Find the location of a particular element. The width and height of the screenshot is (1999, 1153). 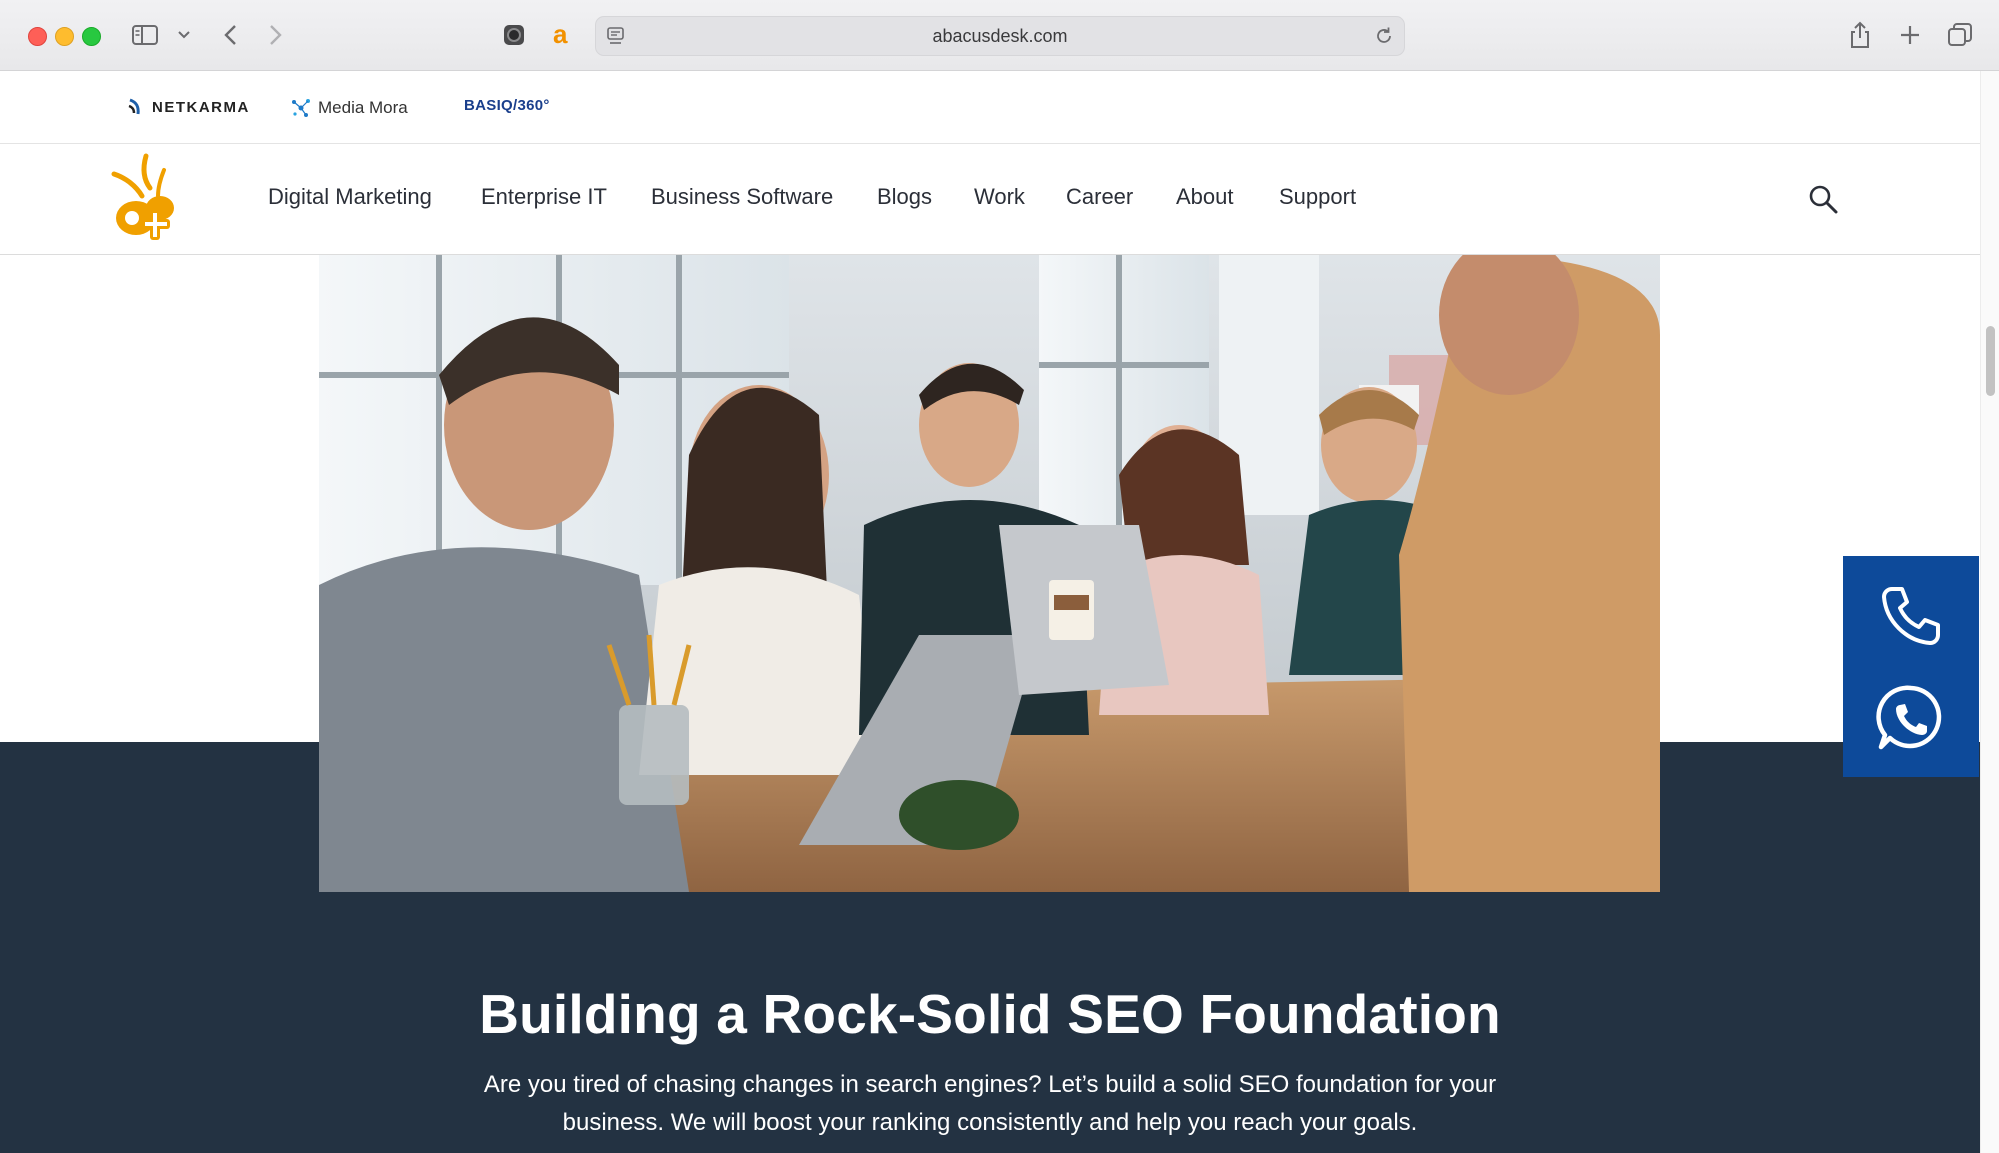

url-text: abacusdesk.com is located at coordinates (1000, 36).